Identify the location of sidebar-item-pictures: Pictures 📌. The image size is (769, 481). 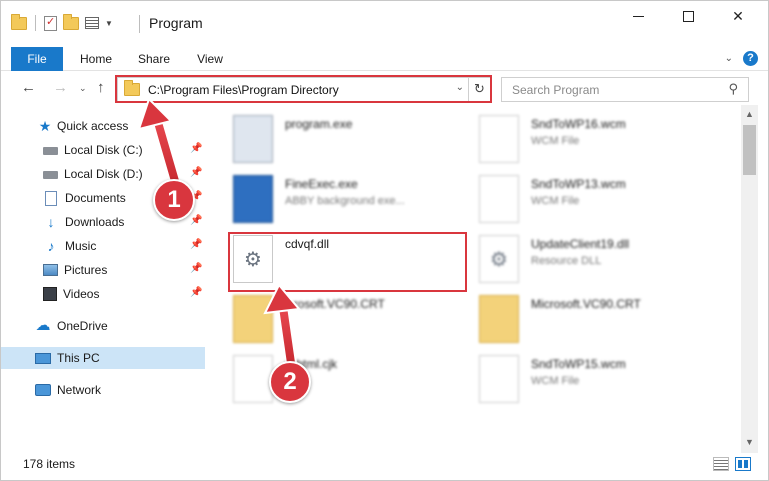
(103, 270).